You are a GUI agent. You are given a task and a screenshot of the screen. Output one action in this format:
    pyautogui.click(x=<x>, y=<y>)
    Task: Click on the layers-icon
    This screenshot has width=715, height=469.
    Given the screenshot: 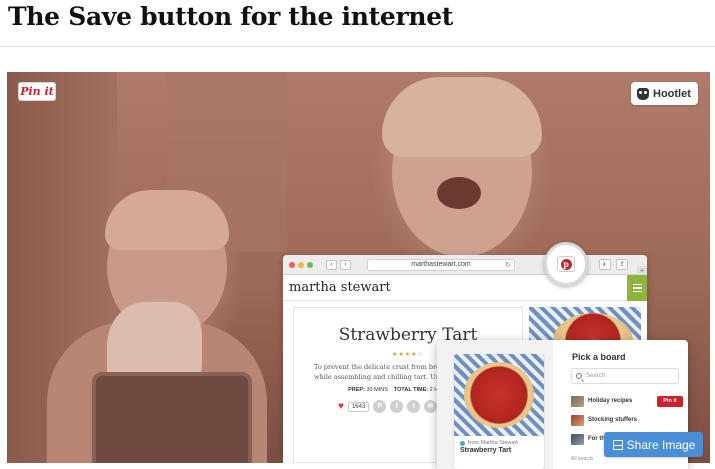 What is the action you would take?
    pyautogui.click(x=617, y=445)
    